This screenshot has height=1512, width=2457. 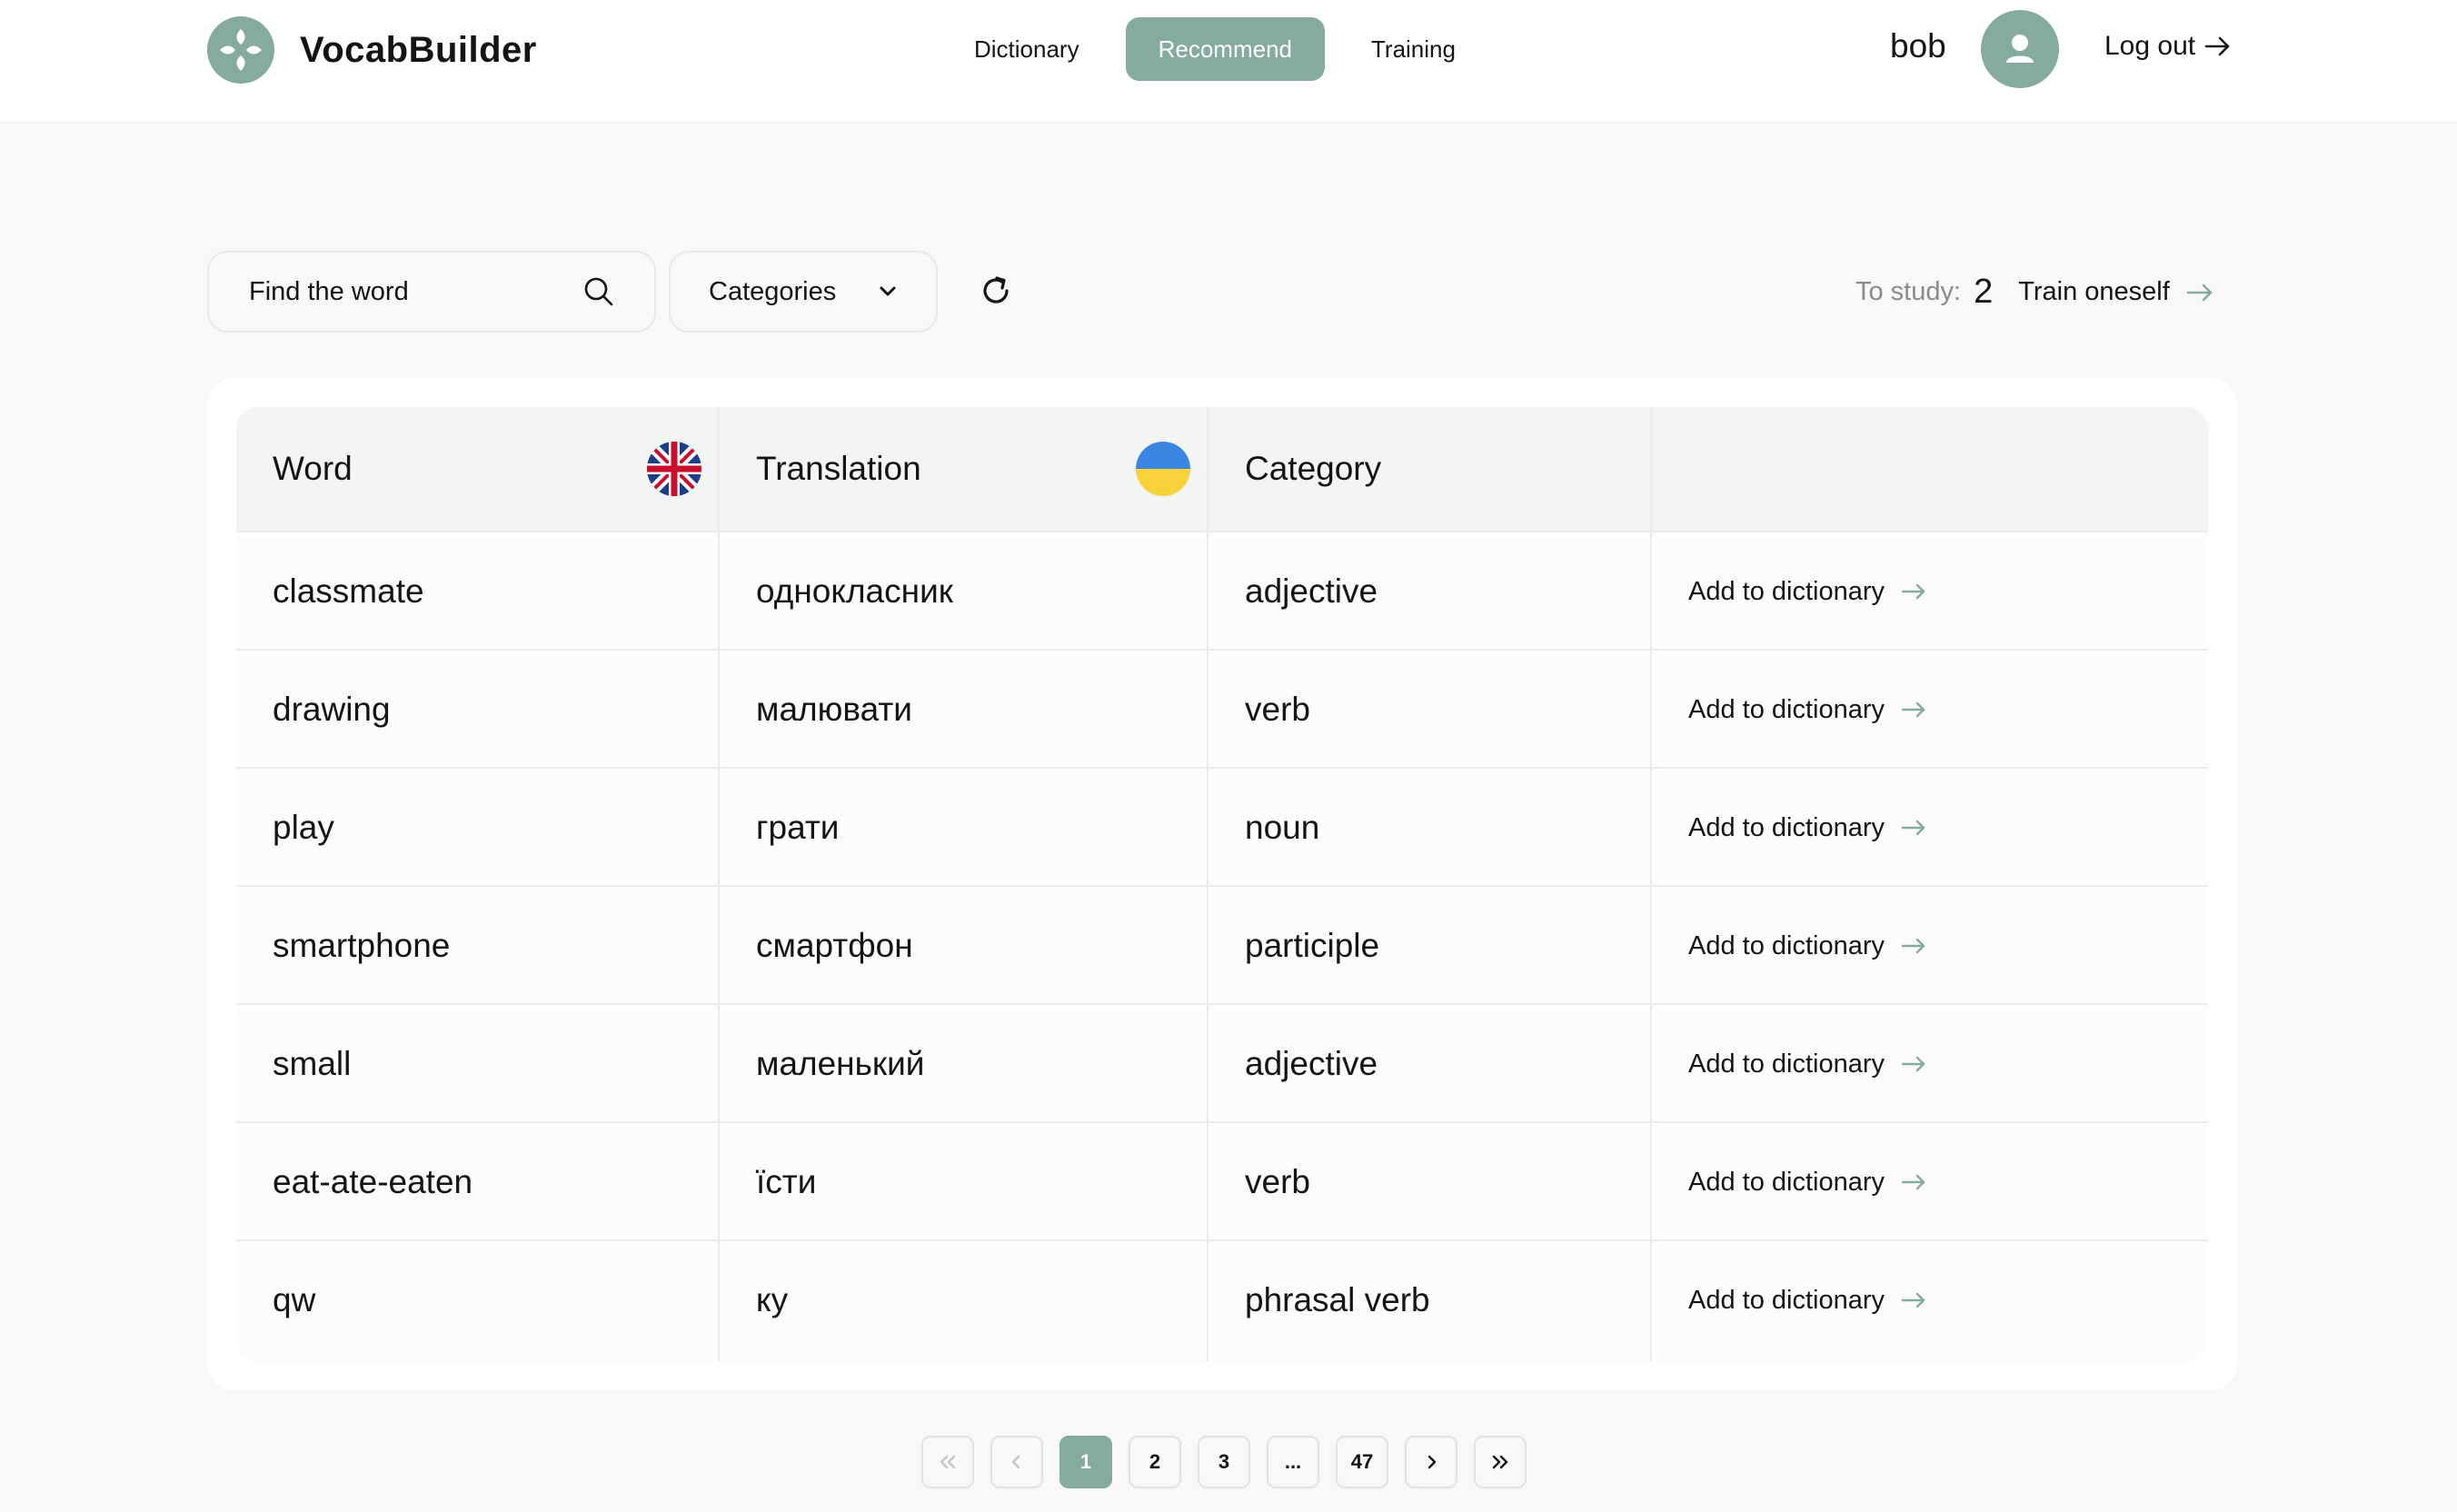 I want to click on last-page-button, so click(x=1500, y=1462).